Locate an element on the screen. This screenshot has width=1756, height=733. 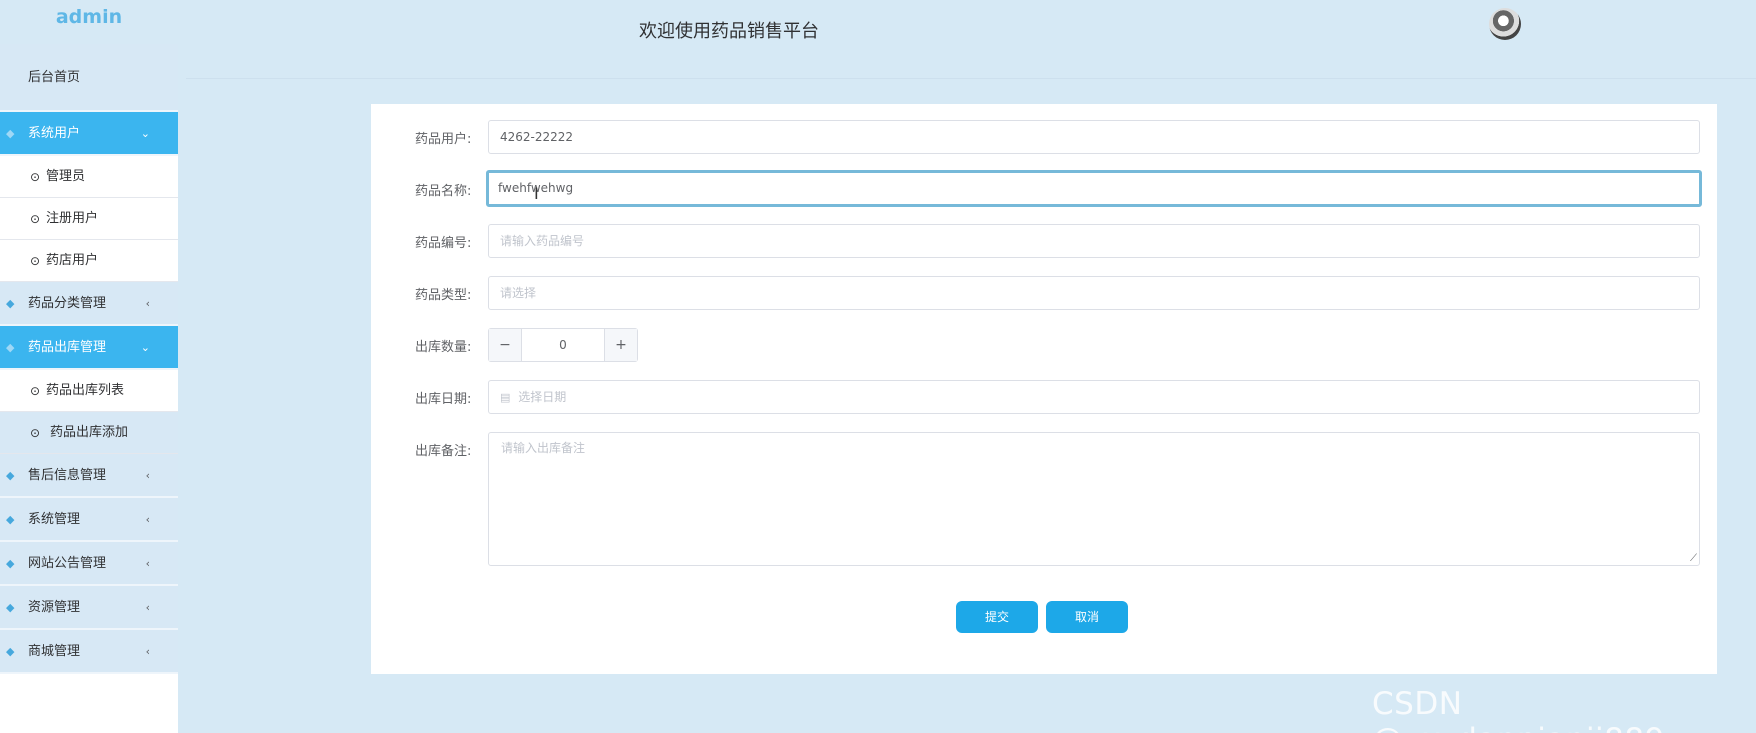
sidebar-subitem-outbound-list: ⊙ 药品出库列表 is located at coordinates (89, 391).